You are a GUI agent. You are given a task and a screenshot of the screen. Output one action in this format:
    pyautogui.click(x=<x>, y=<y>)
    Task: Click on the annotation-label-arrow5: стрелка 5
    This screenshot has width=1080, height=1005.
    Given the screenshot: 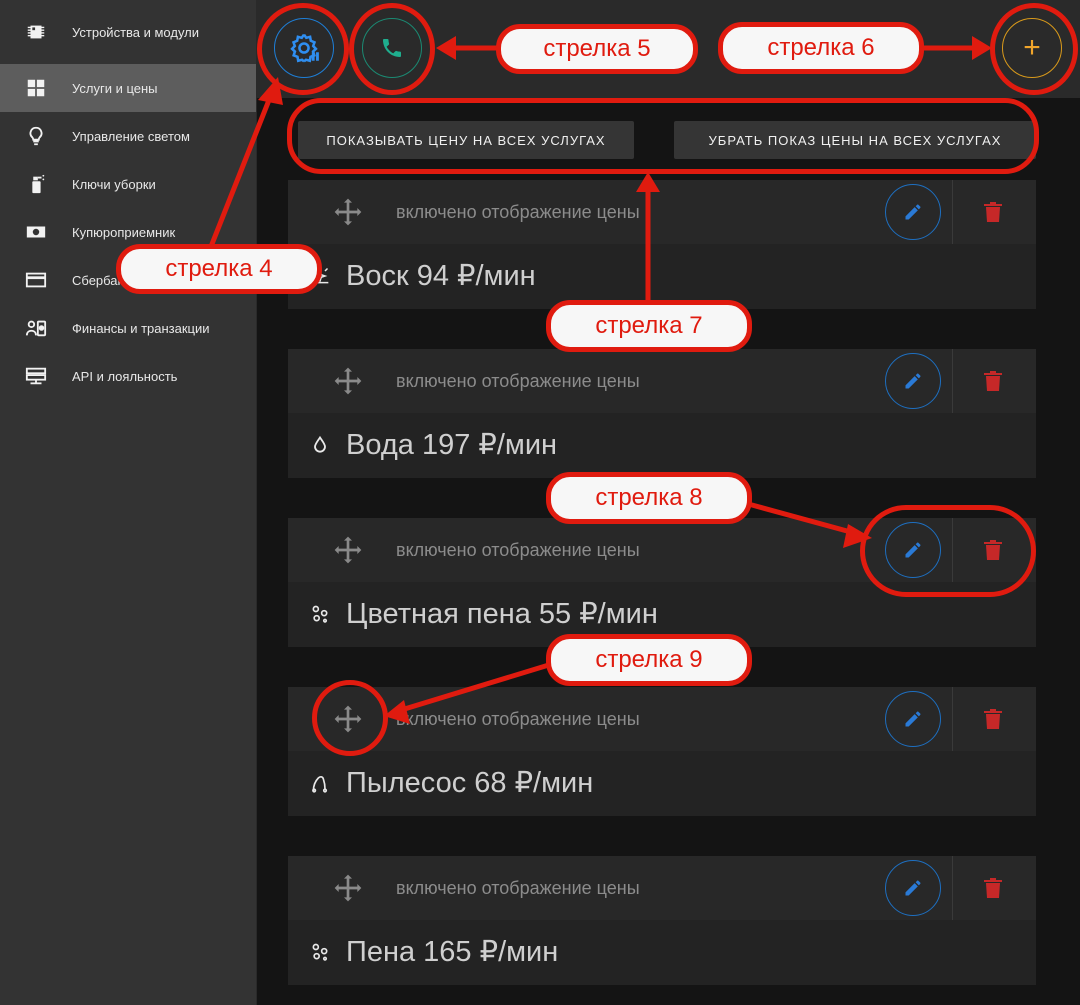 What is the action you would take?
    pyautogui.click(x=597, y=49)
    